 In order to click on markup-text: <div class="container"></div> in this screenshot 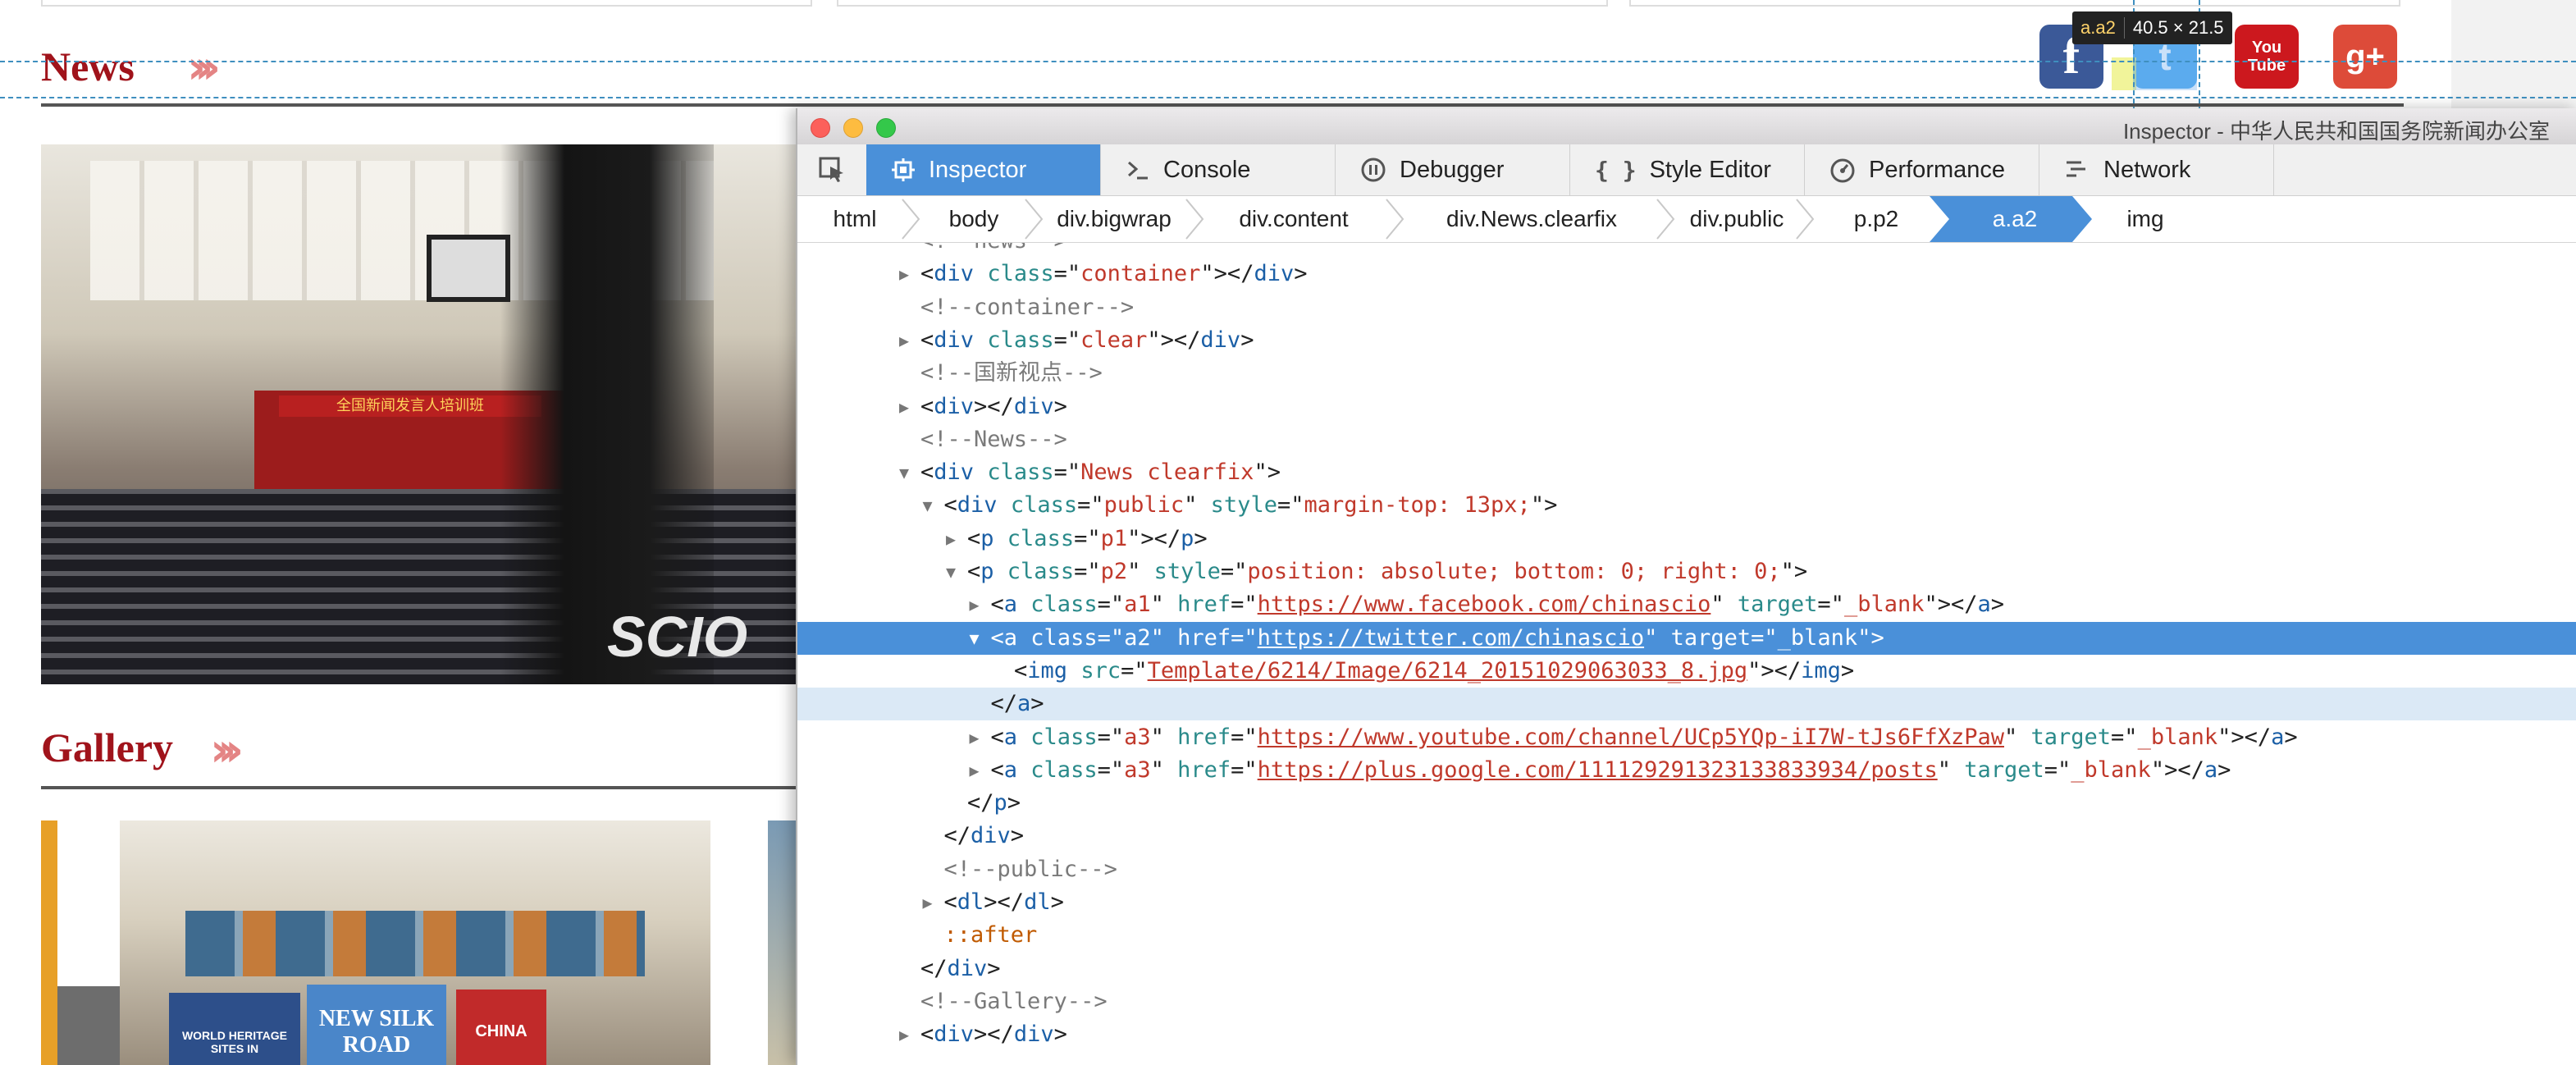, I will do `click(1114, 274)`.